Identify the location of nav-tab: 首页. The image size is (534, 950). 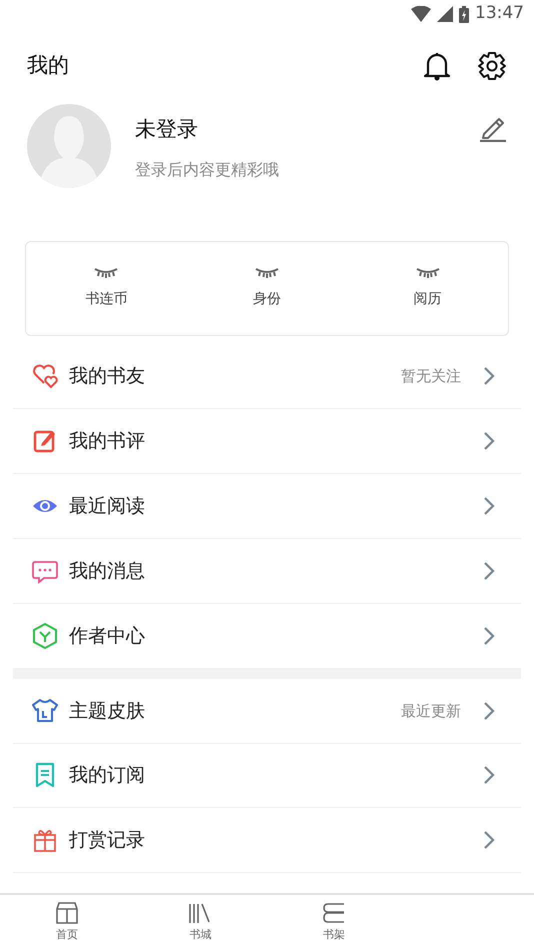
(67, 922).